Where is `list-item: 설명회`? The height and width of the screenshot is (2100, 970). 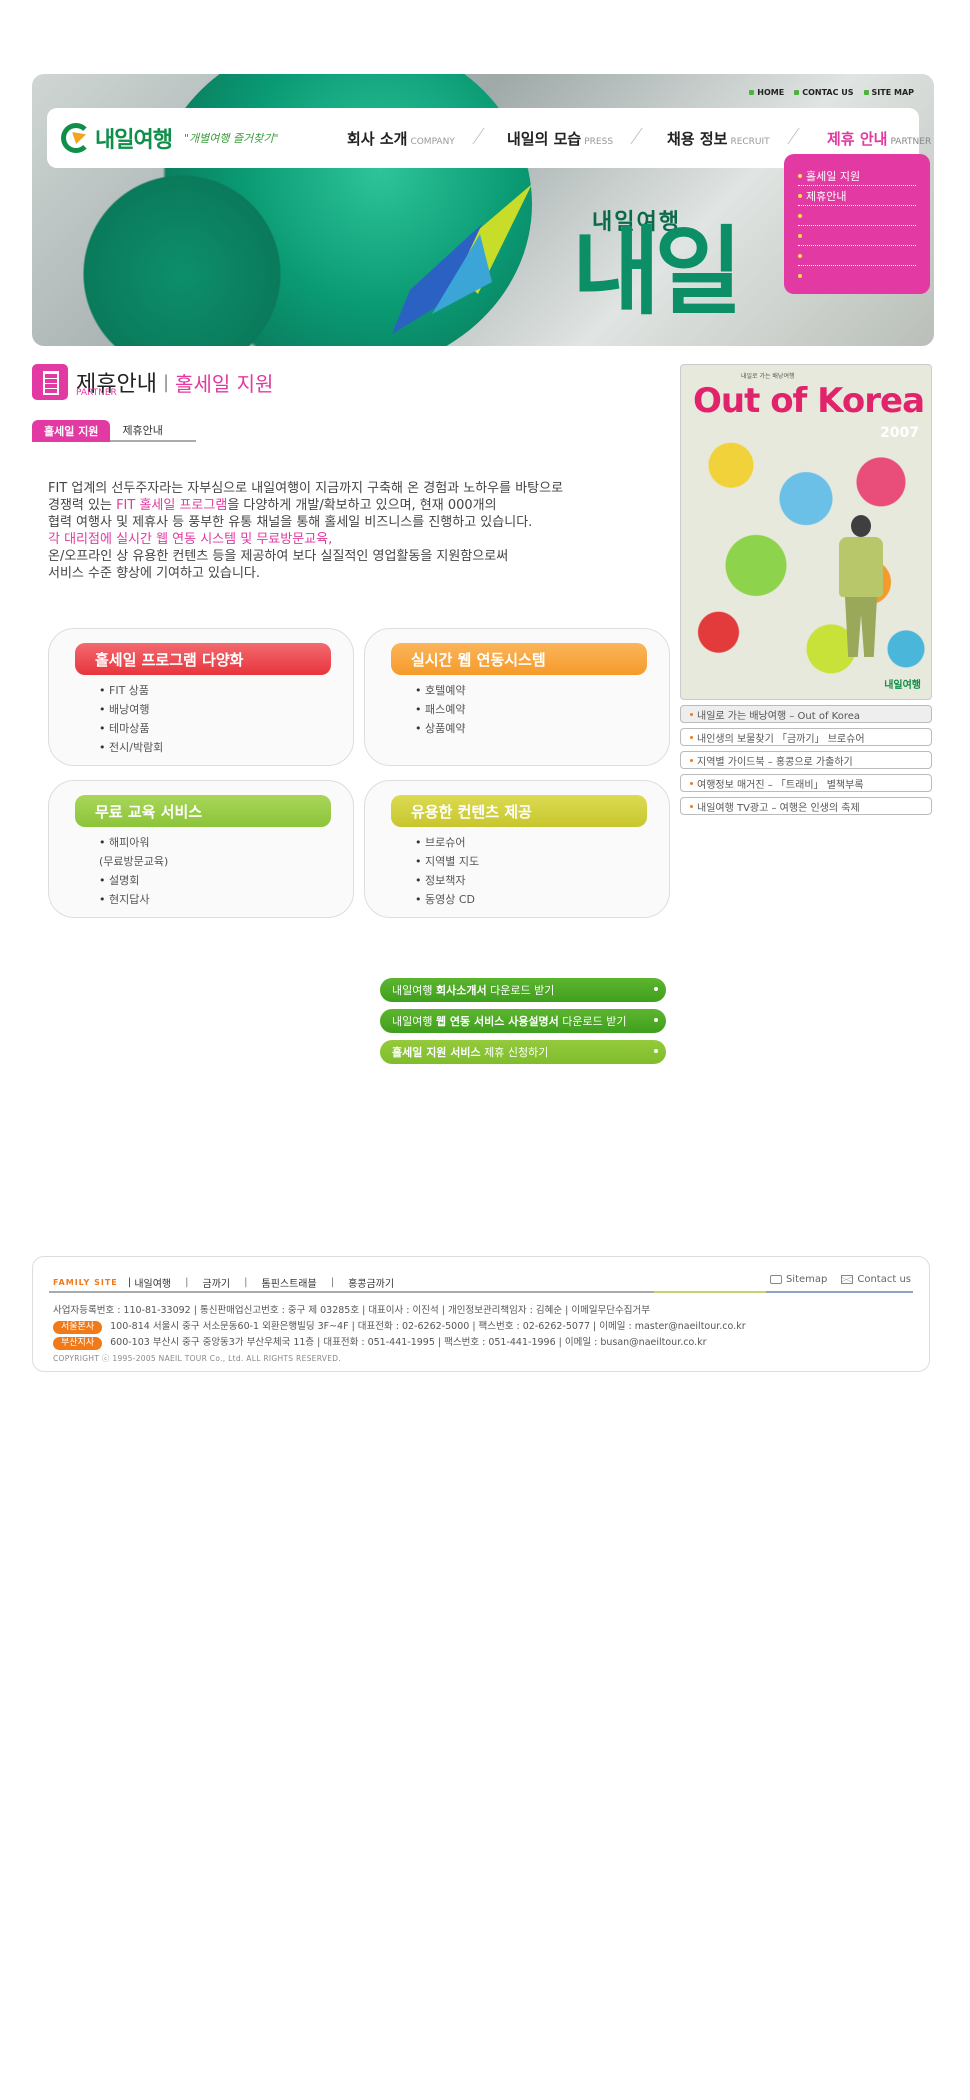
list-item: 설명회 is located at coordinates (133, 880).